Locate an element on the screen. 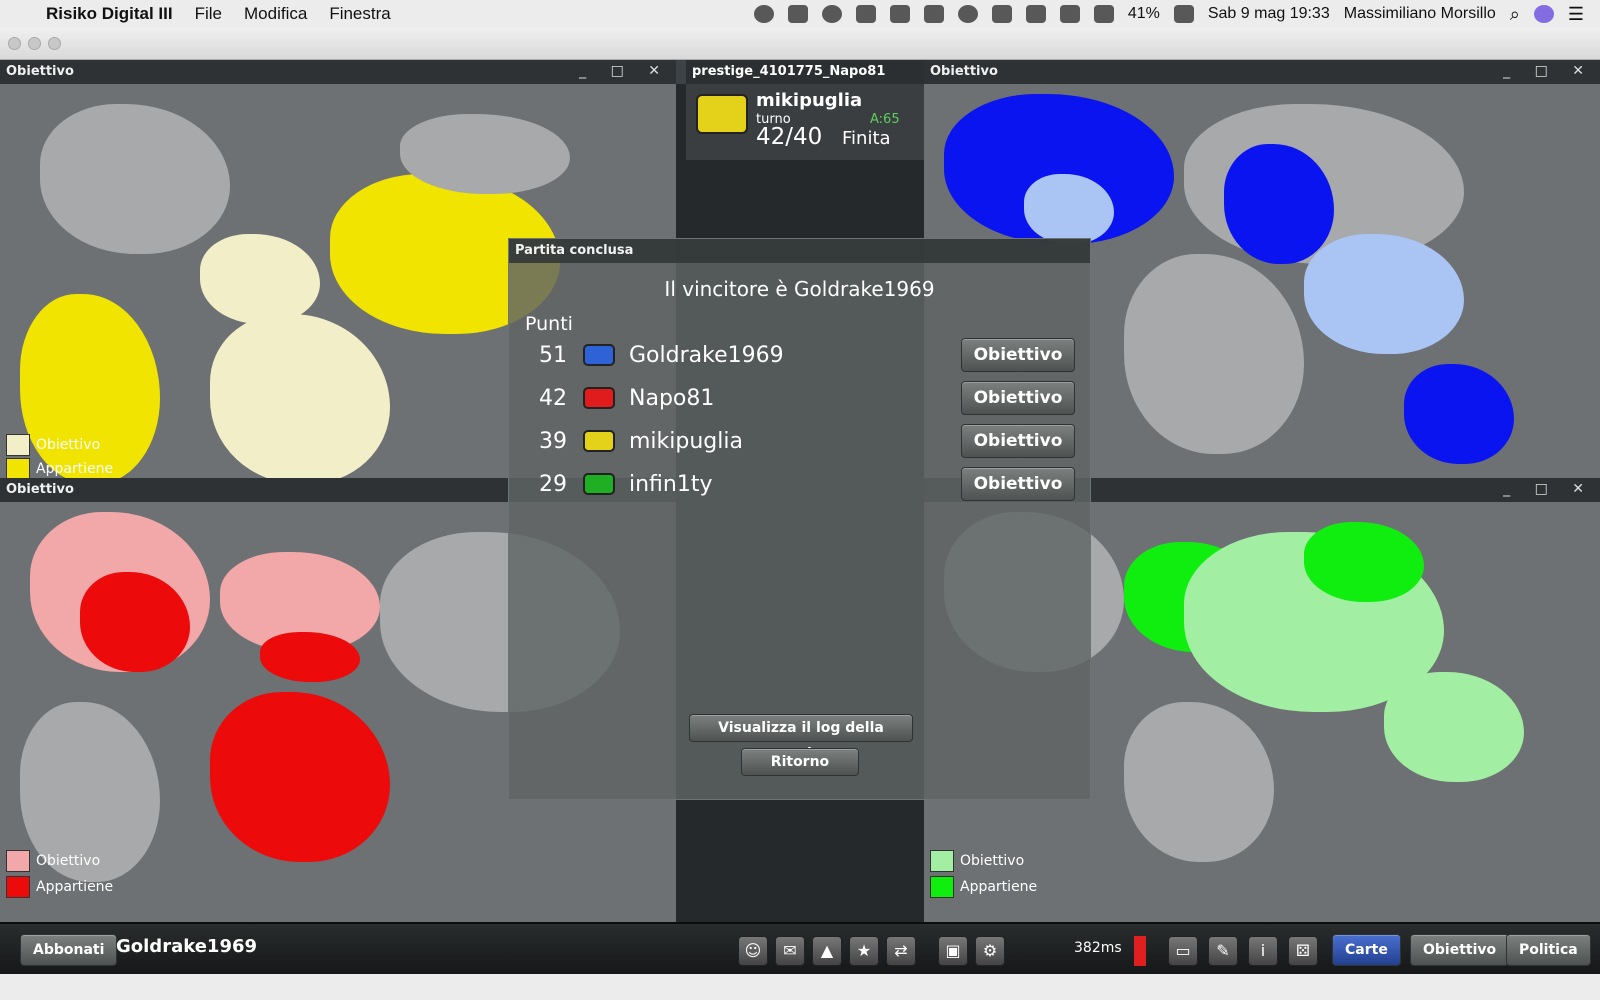 The height and width of the screenshot is (1000, 1600). airplay-icon is located at coordinates (1001, 14).